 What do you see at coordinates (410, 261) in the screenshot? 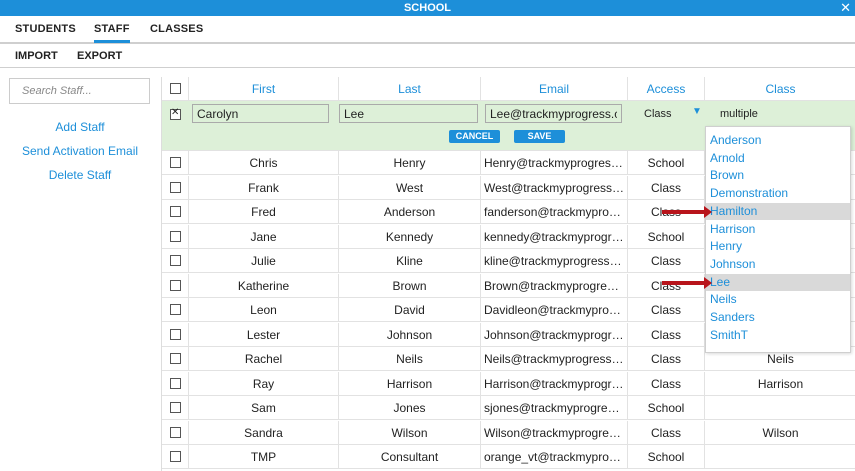
I see `cell-last: Kline` at bounding box center [410, 261].